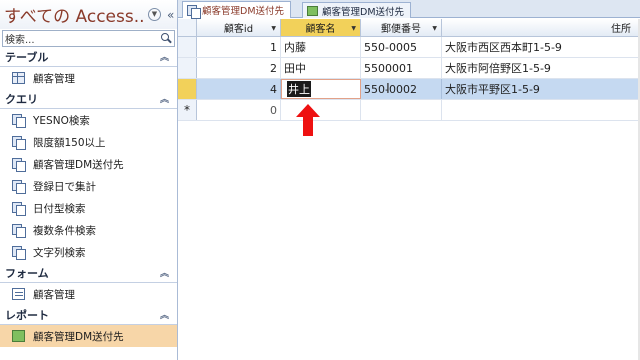  Describe the element at coordinates (541, 89) in the screenshot. I see `cell-address: 大阪市平野区1-5-9` at that location.